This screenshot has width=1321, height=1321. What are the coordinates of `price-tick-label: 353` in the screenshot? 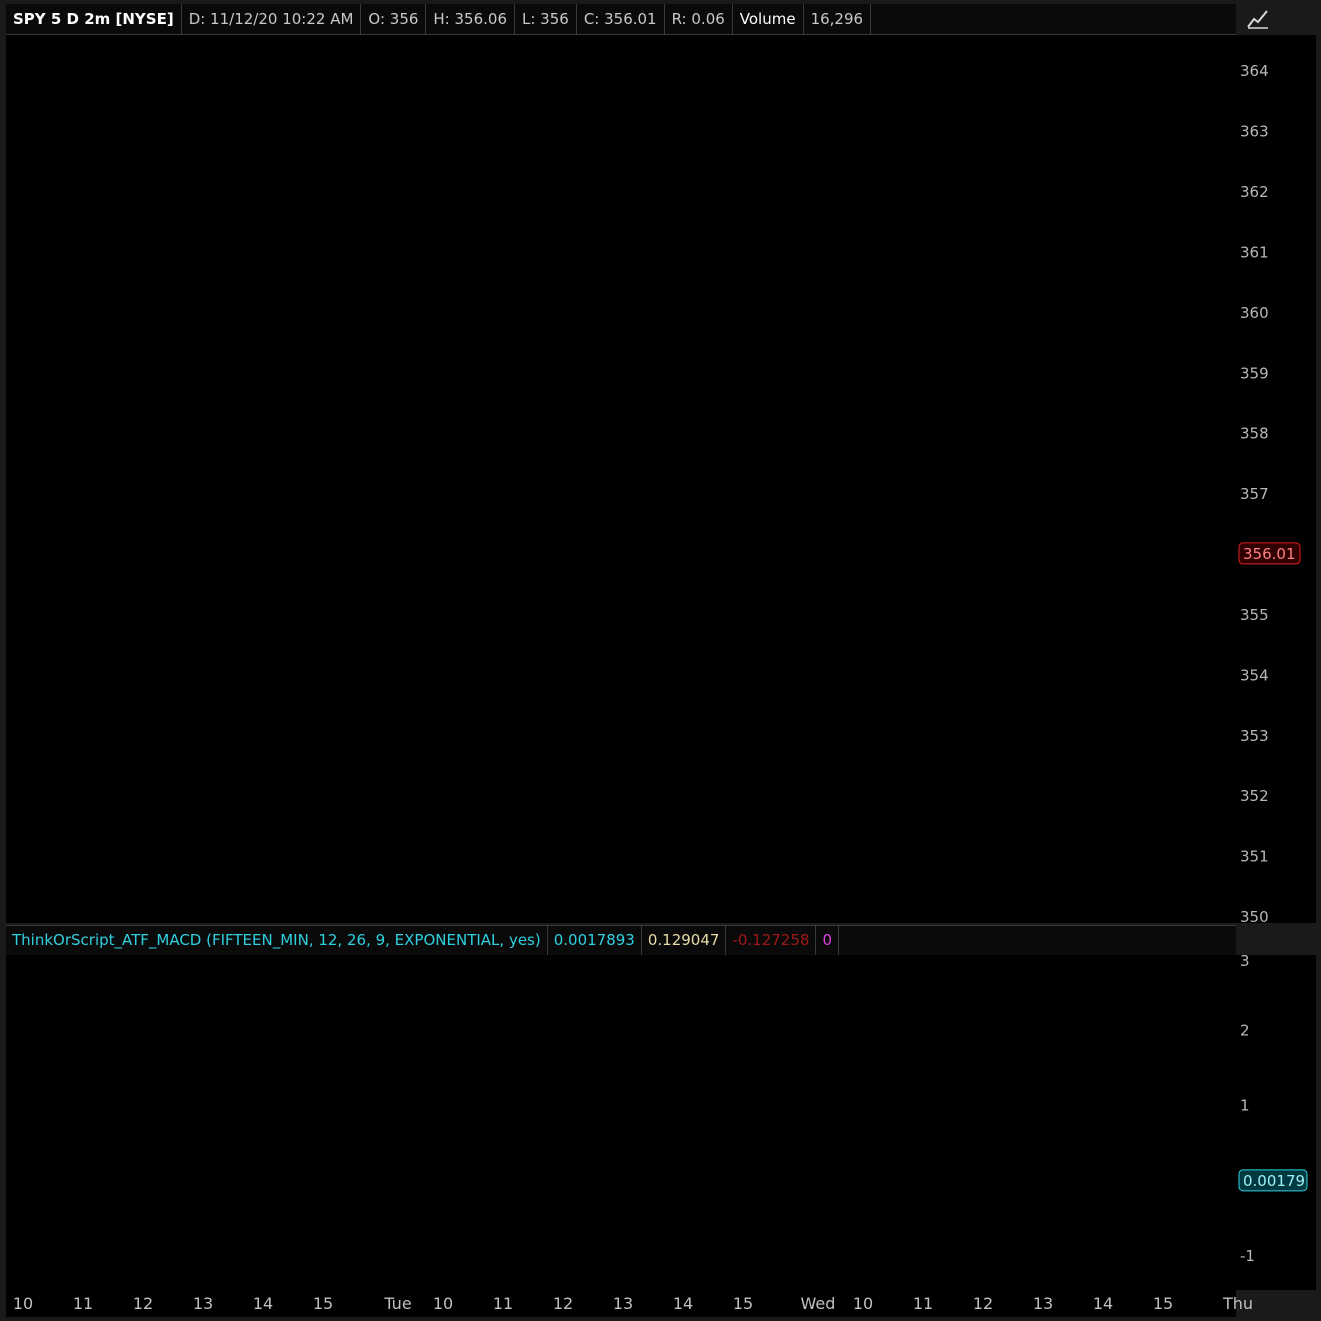 It's located at (1254, 736).